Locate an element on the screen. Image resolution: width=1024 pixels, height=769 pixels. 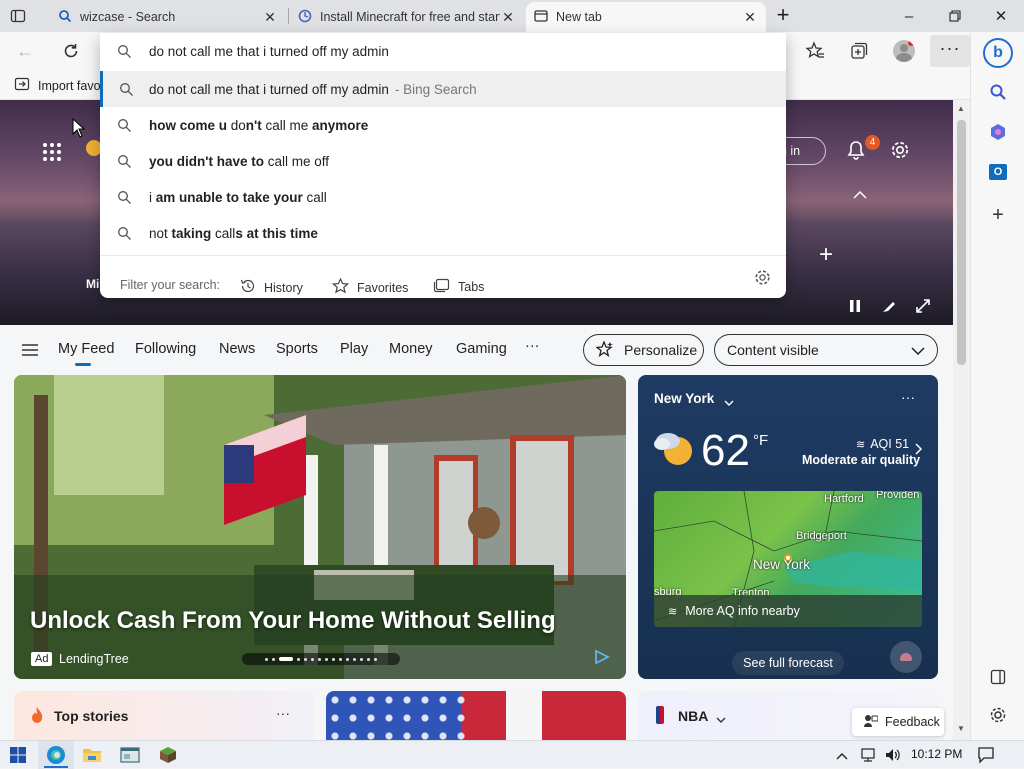
filter-history-chip: History is located at coordinates (271, 287).